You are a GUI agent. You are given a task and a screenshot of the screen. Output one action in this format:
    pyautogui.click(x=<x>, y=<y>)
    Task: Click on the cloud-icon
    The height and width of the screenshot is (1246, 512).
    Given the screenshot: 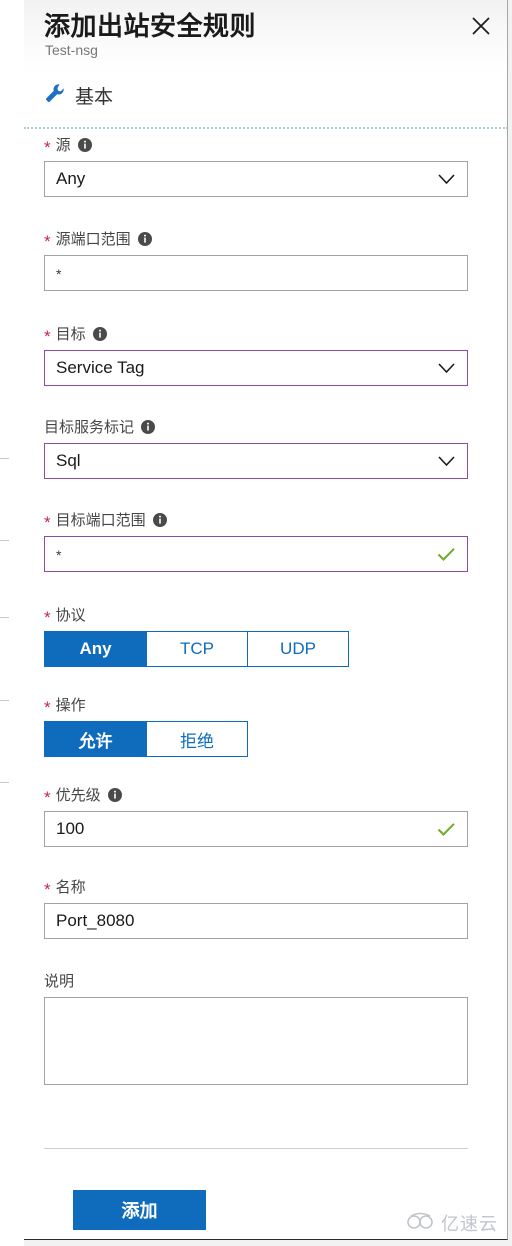 What is the action you would take?
    pyautogui.click(x=421, y=1223)
    